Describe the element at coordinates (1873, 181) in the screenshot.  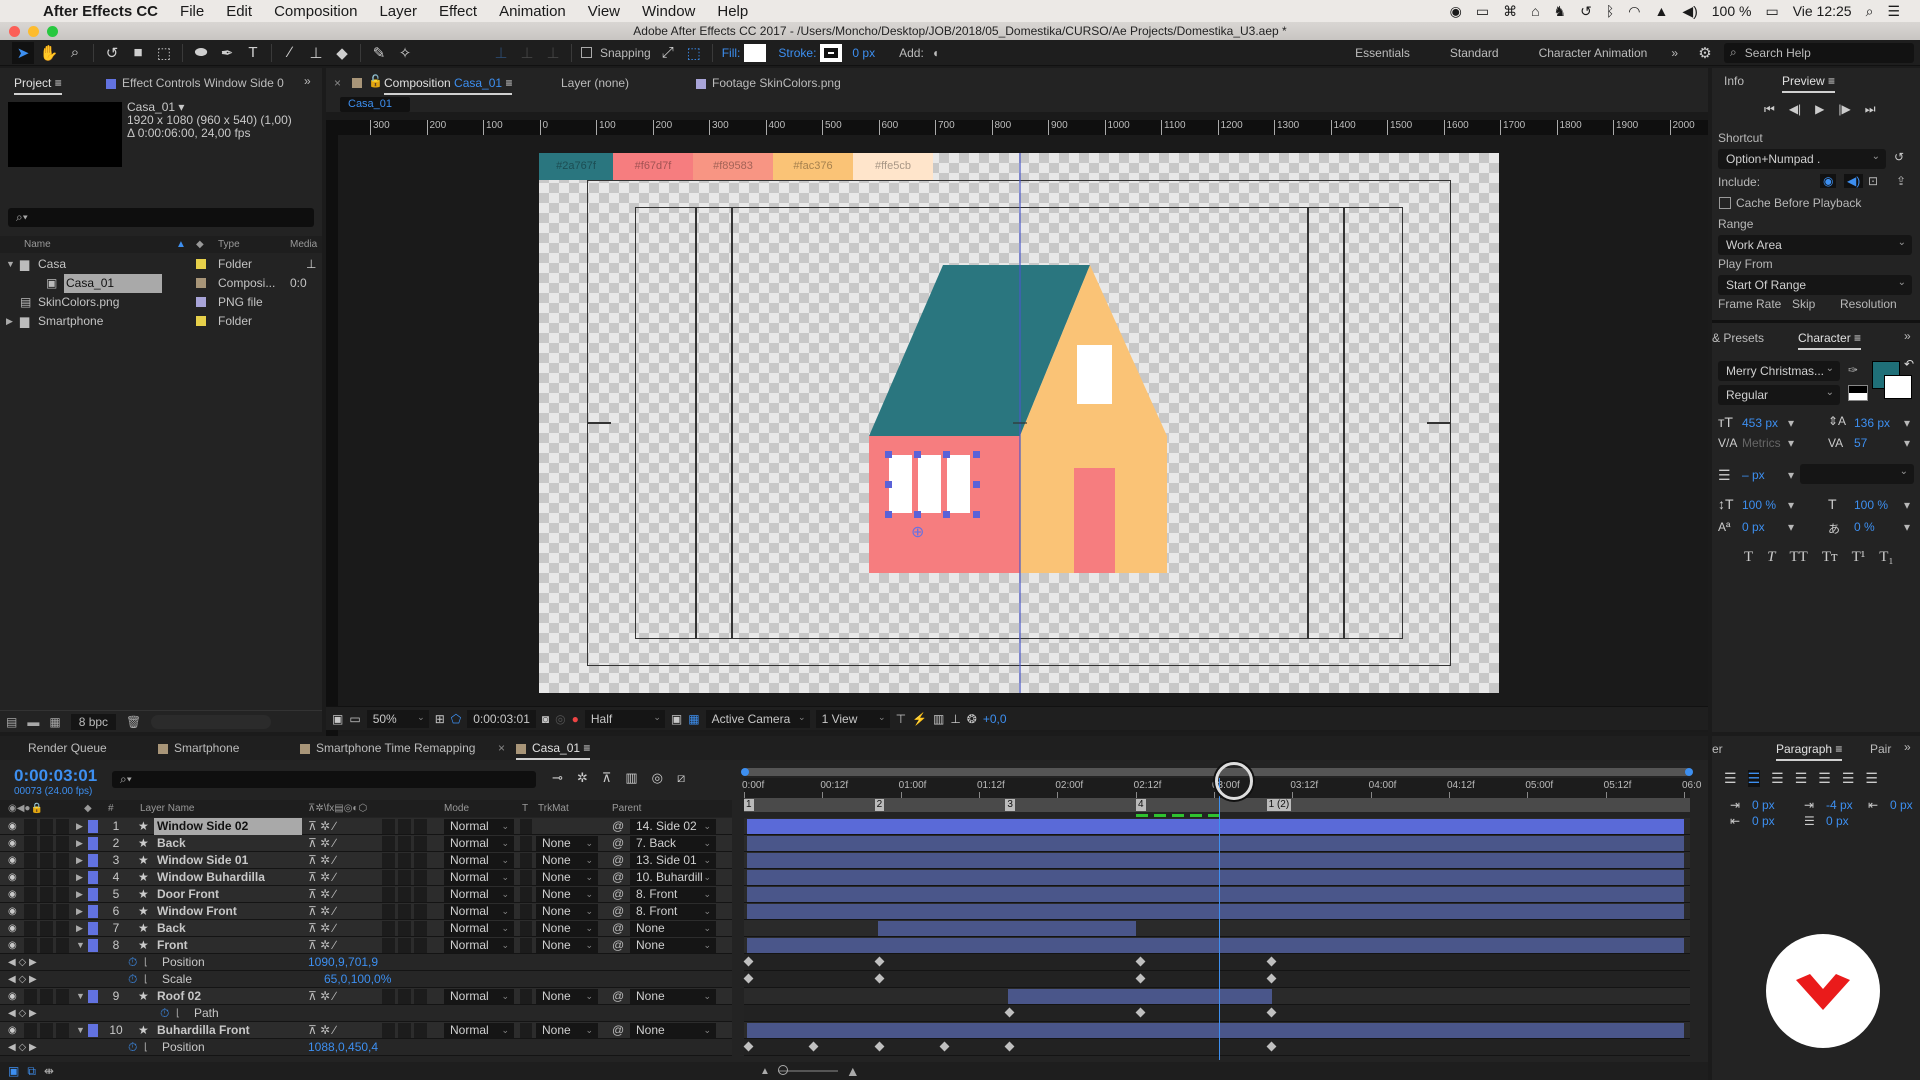
I see `include-overlays-icon: ⊡` at that location.